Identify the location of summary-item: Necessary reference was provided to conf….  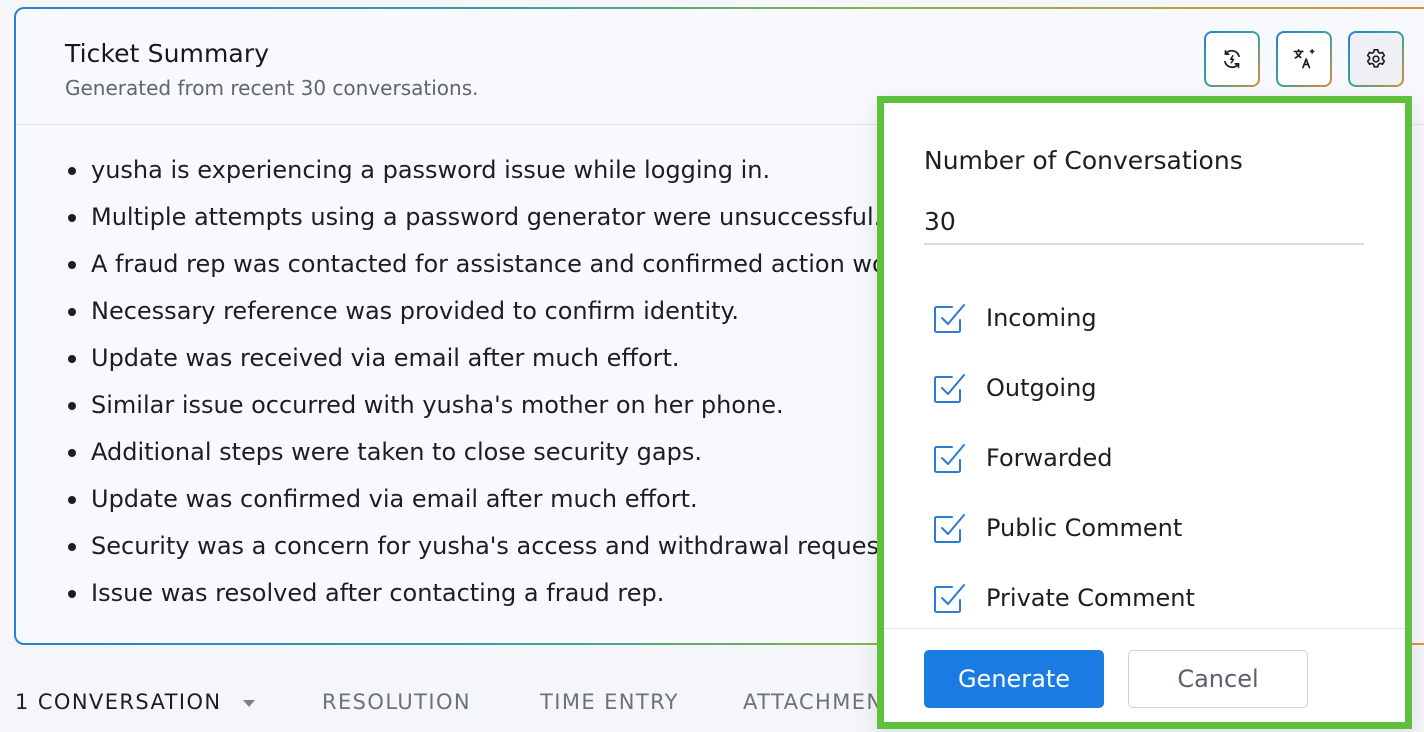
(476, 311).